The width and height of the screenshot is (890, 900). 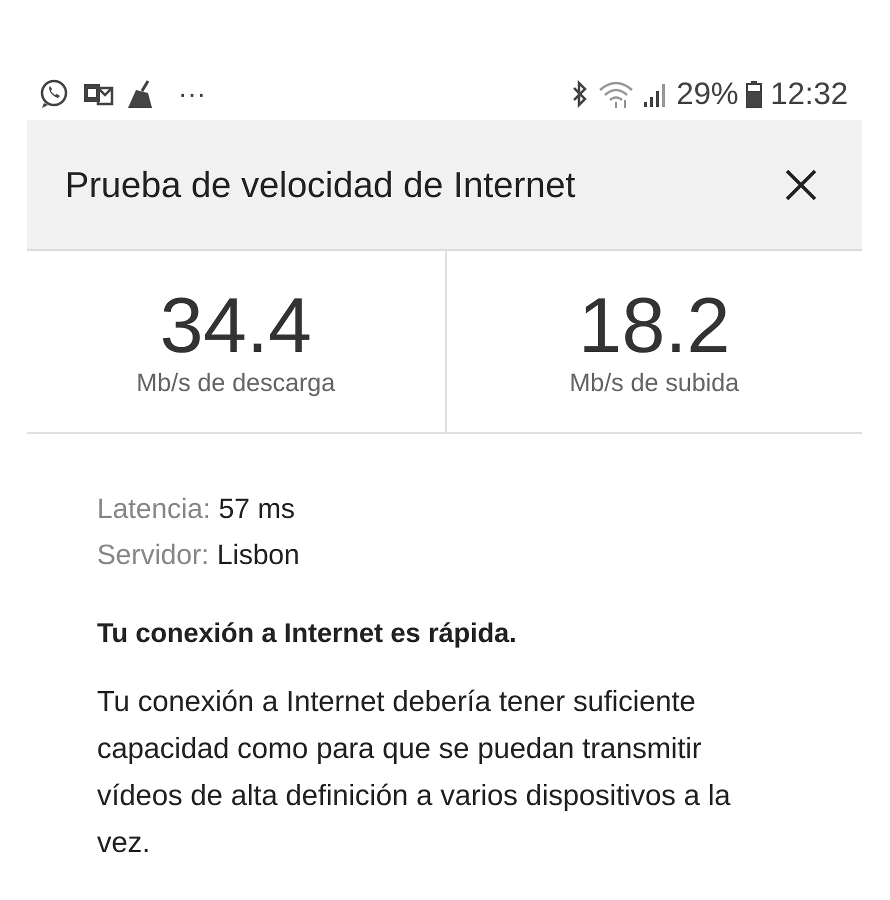 What do you see at coordinates (320, 185) in the screenshot?
I see `dialog-title: Prueba de velocidad de Internet` at bounding box center [320, 185].